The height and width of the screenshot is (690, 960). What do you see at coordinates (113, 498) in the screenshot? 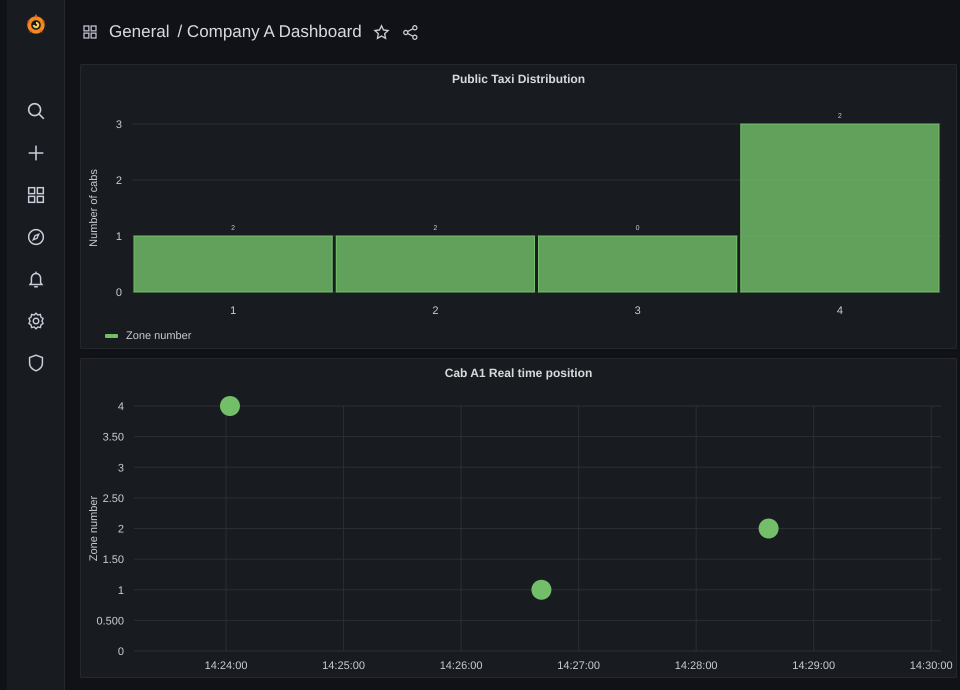
I see `axis-label: 2.50` at bounding box center [113, 498].